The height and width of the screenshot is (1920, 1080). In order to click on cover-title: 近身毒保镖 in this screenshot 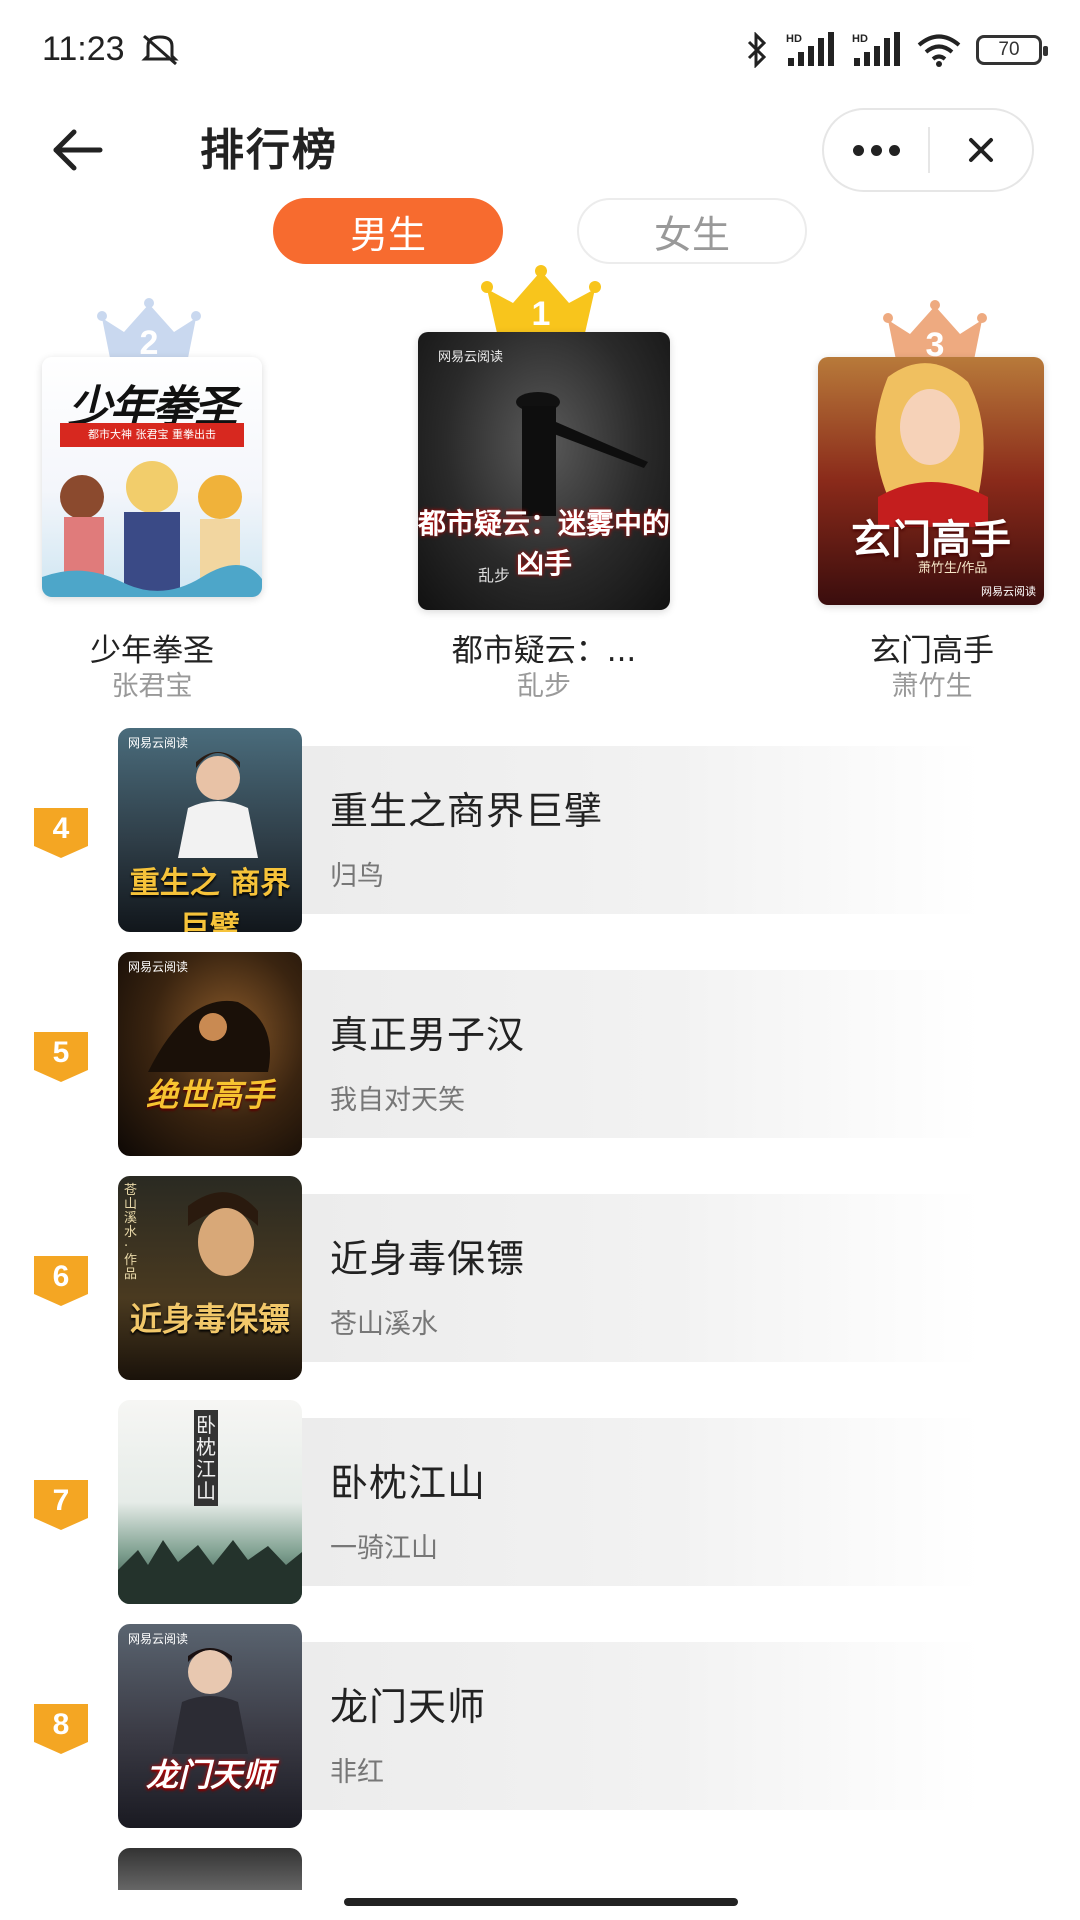, I will do `click(209, 1319)`.